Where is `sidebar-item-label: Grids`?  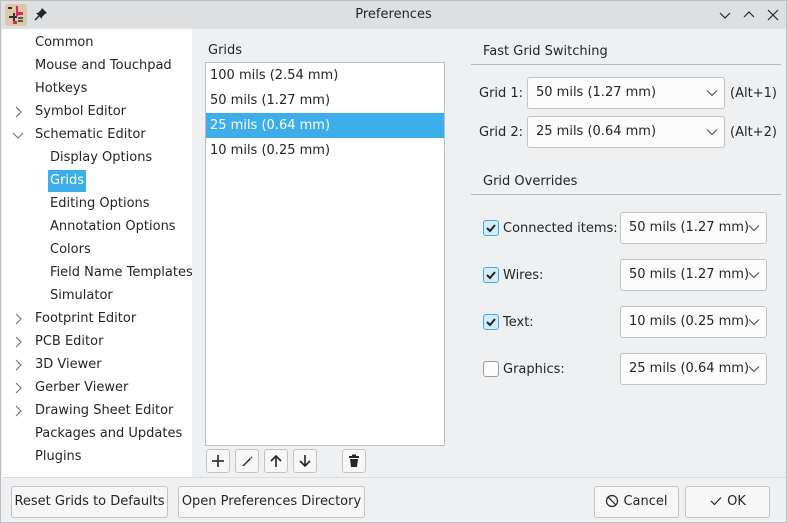 sidebar-item-label: Grids is located at coordinates (67, 181).